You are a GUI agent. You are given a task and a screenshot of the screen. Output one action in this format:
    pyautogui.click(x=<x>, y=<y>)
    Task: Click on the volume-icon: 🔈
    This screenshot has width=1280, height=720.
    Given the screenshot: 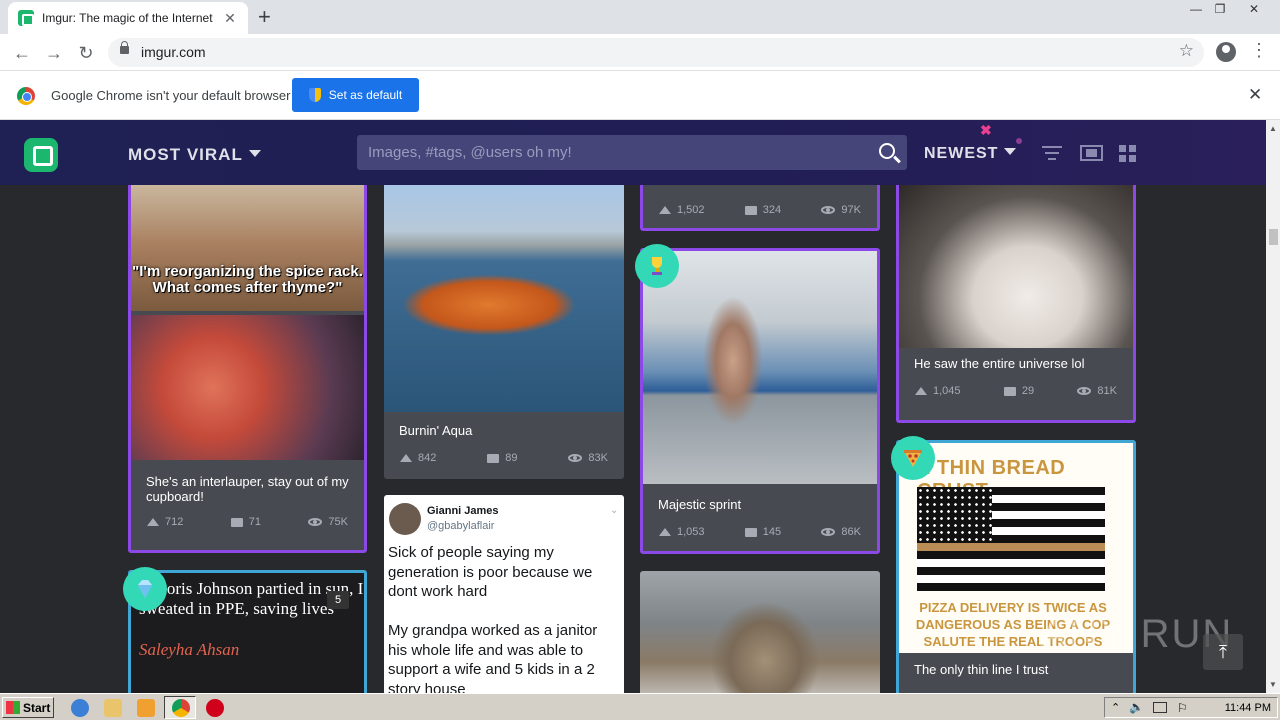 What is the action you would take?
    pyautogui.click(x=1136, y=707)
    